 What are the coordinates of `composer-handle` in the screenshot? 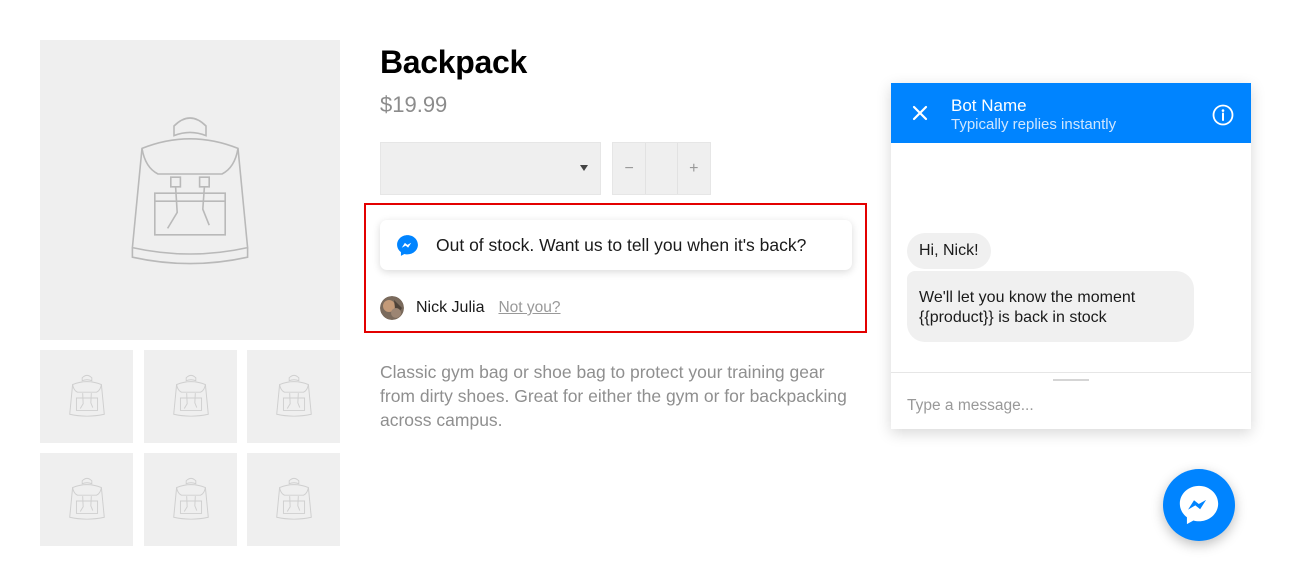 It's located at (1071, 380).